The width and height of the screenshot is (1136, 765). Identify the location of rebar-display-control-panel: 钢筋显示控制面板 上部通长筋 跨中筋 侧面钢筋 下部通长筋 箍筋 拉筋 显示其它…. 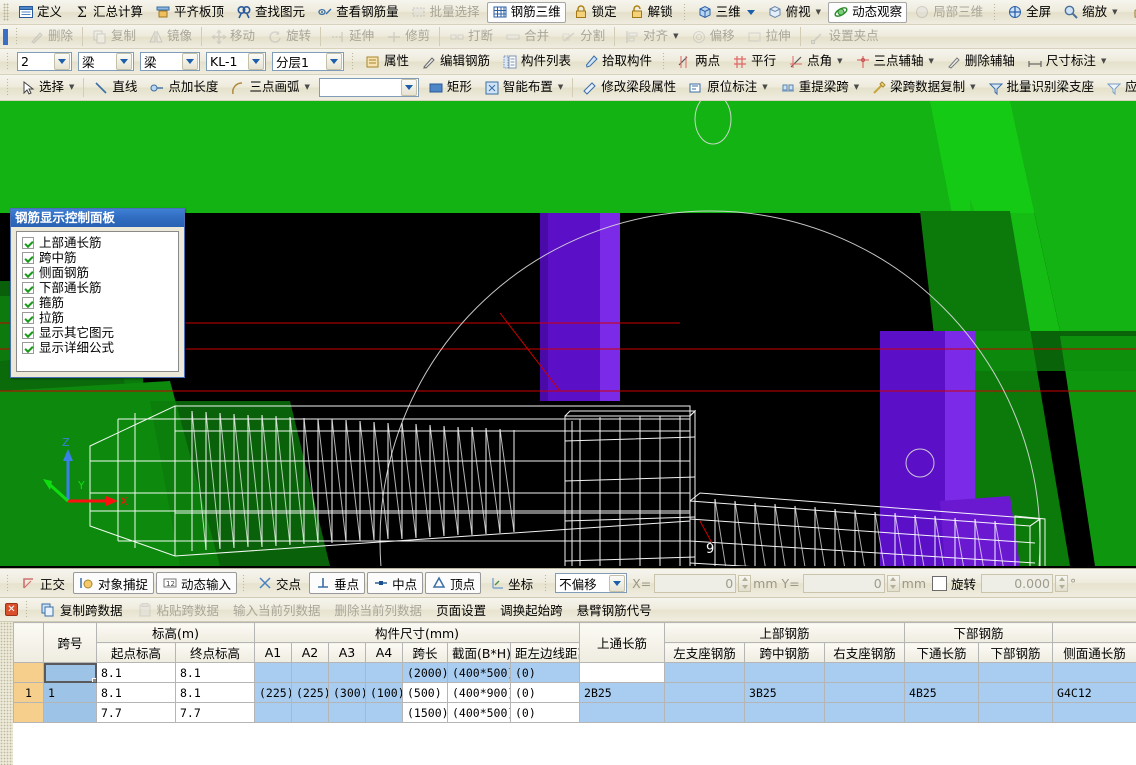
(97, 293).